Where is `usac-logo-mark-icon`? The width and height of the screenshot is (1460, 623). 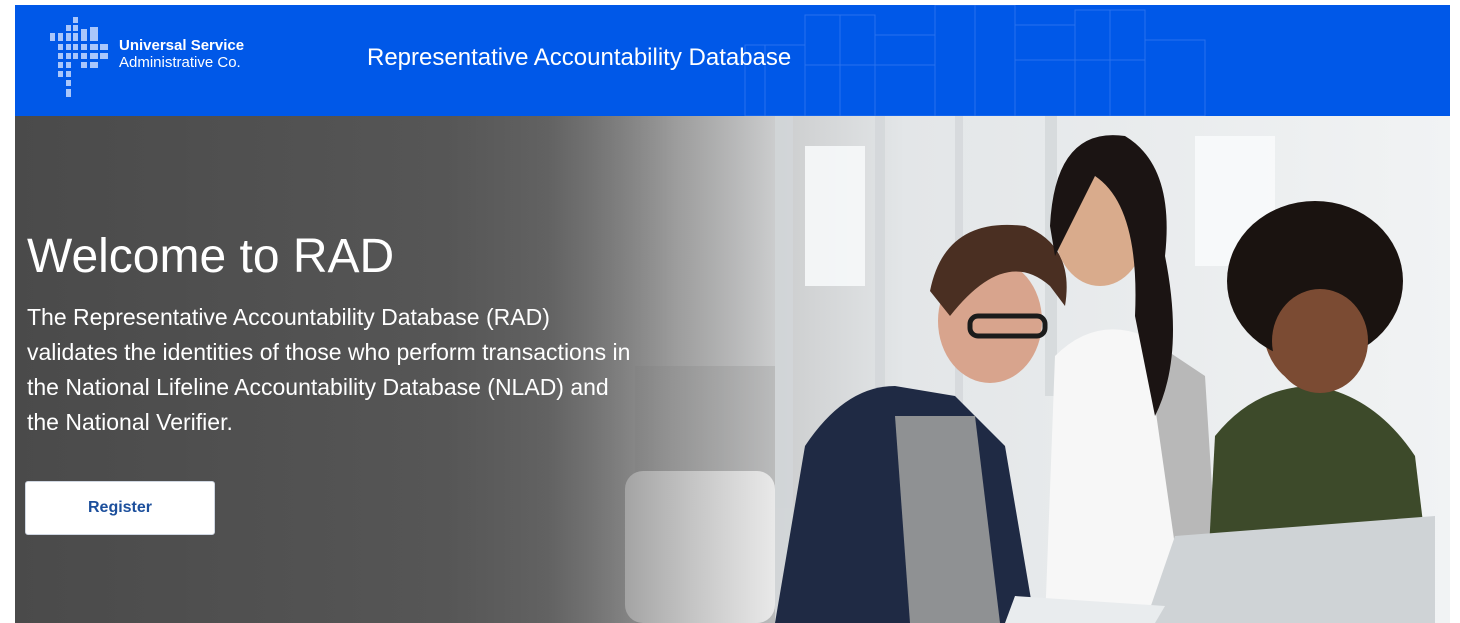
usac-logo-mark-icon is located at coordinates (79, 57).